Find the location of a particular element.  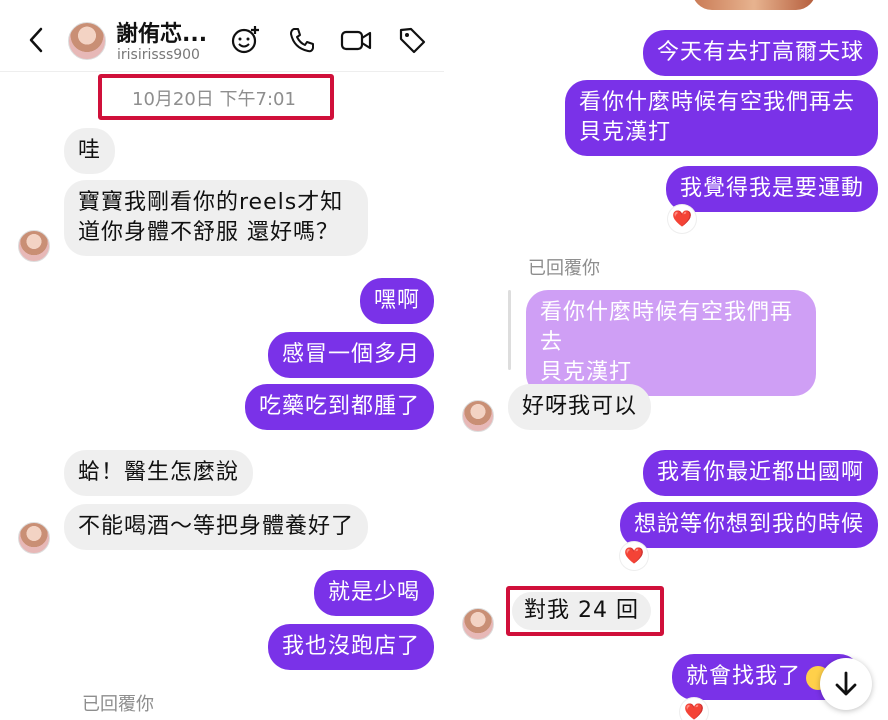

quoted-message: 看你什麼時候有空我們再去 貝克漢打 is located at coordinates (671, 343).